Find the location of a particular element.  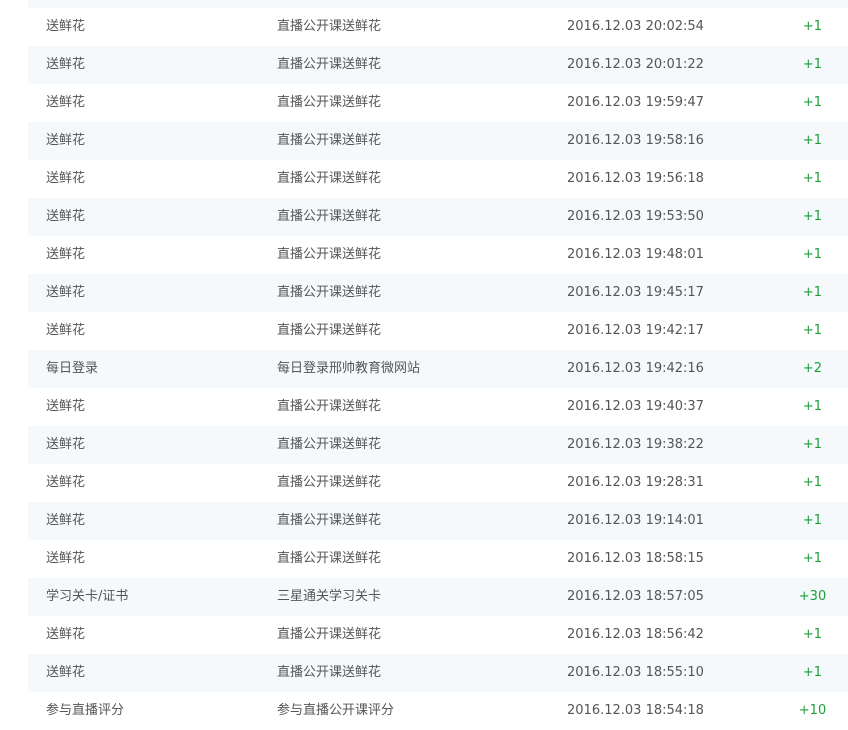

row-timestamp: 2016.12.03 19:56:18 is located at coordinates (635, 178).